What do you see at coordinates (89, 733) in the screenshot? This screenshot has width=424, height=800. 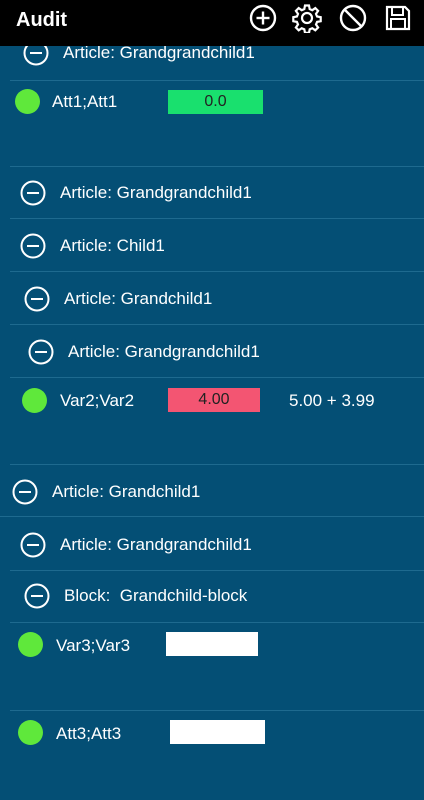 I see `attribute-name: Att3;Att3` at bounding box center [89, 733].